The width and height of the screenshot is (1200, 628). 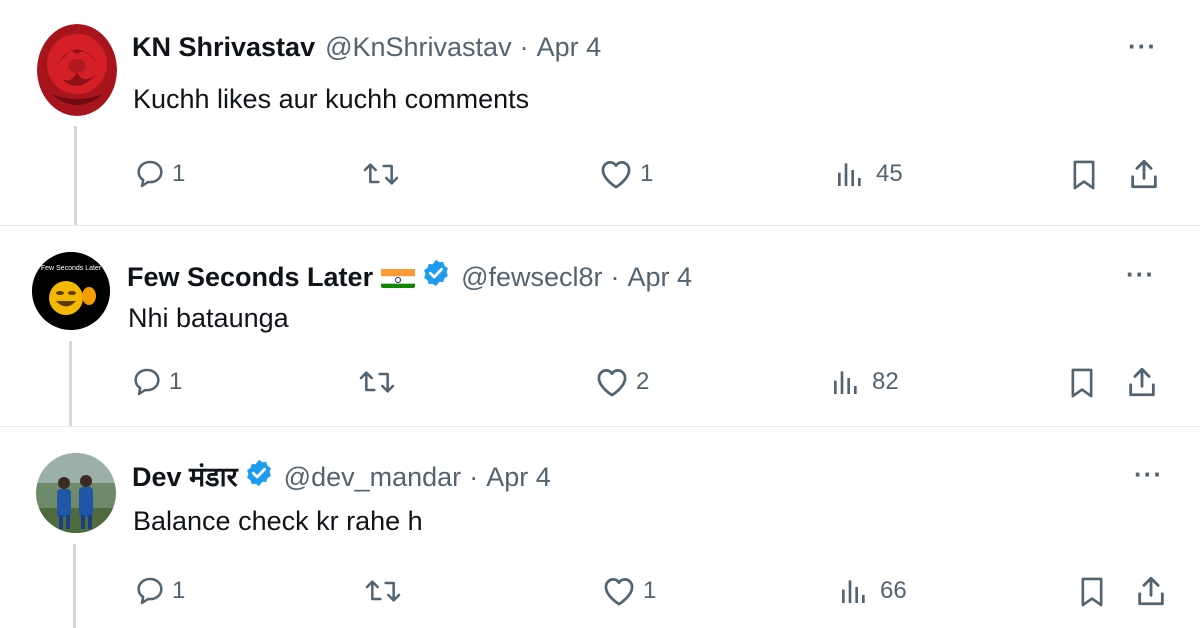 I want to click on rose-avatar-image, so click(x=77, y=70).